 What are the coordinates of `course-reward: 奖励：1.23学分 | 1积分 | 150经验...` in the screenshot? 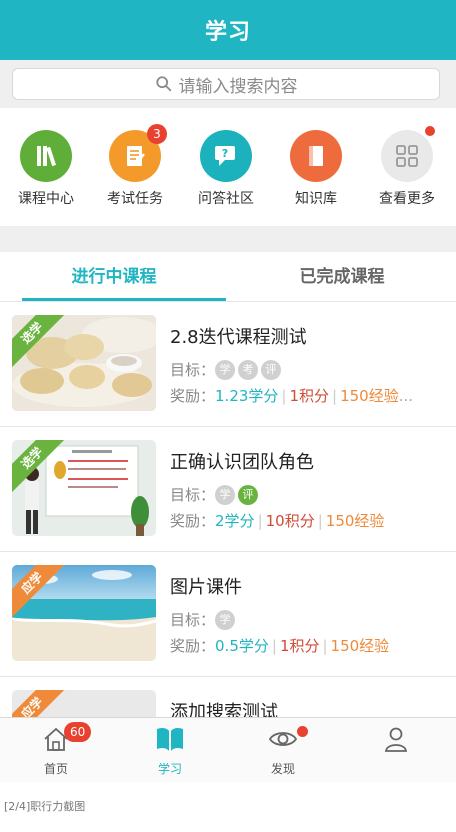 It's located at (292, 396).